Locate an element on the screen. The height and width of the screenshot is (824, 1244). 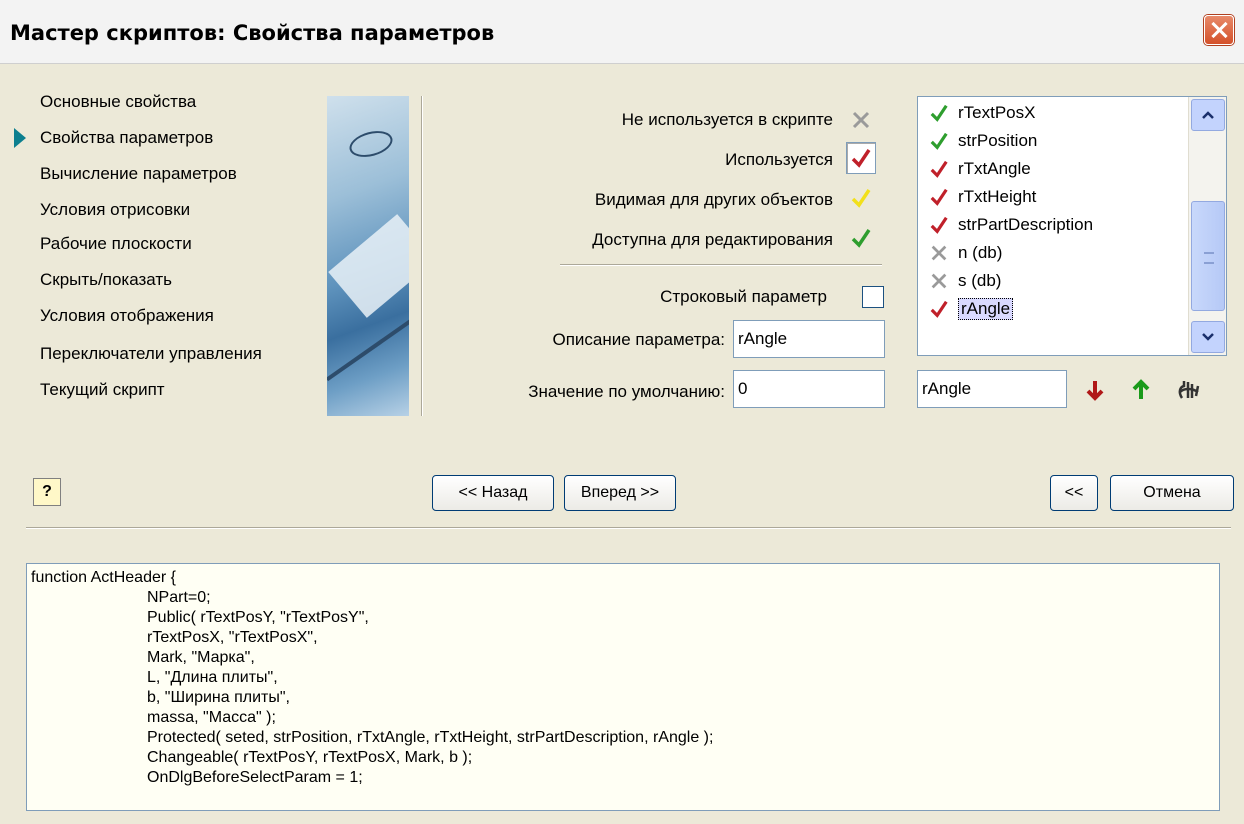
scroll-thumb is located at coordinates (1208, 256).